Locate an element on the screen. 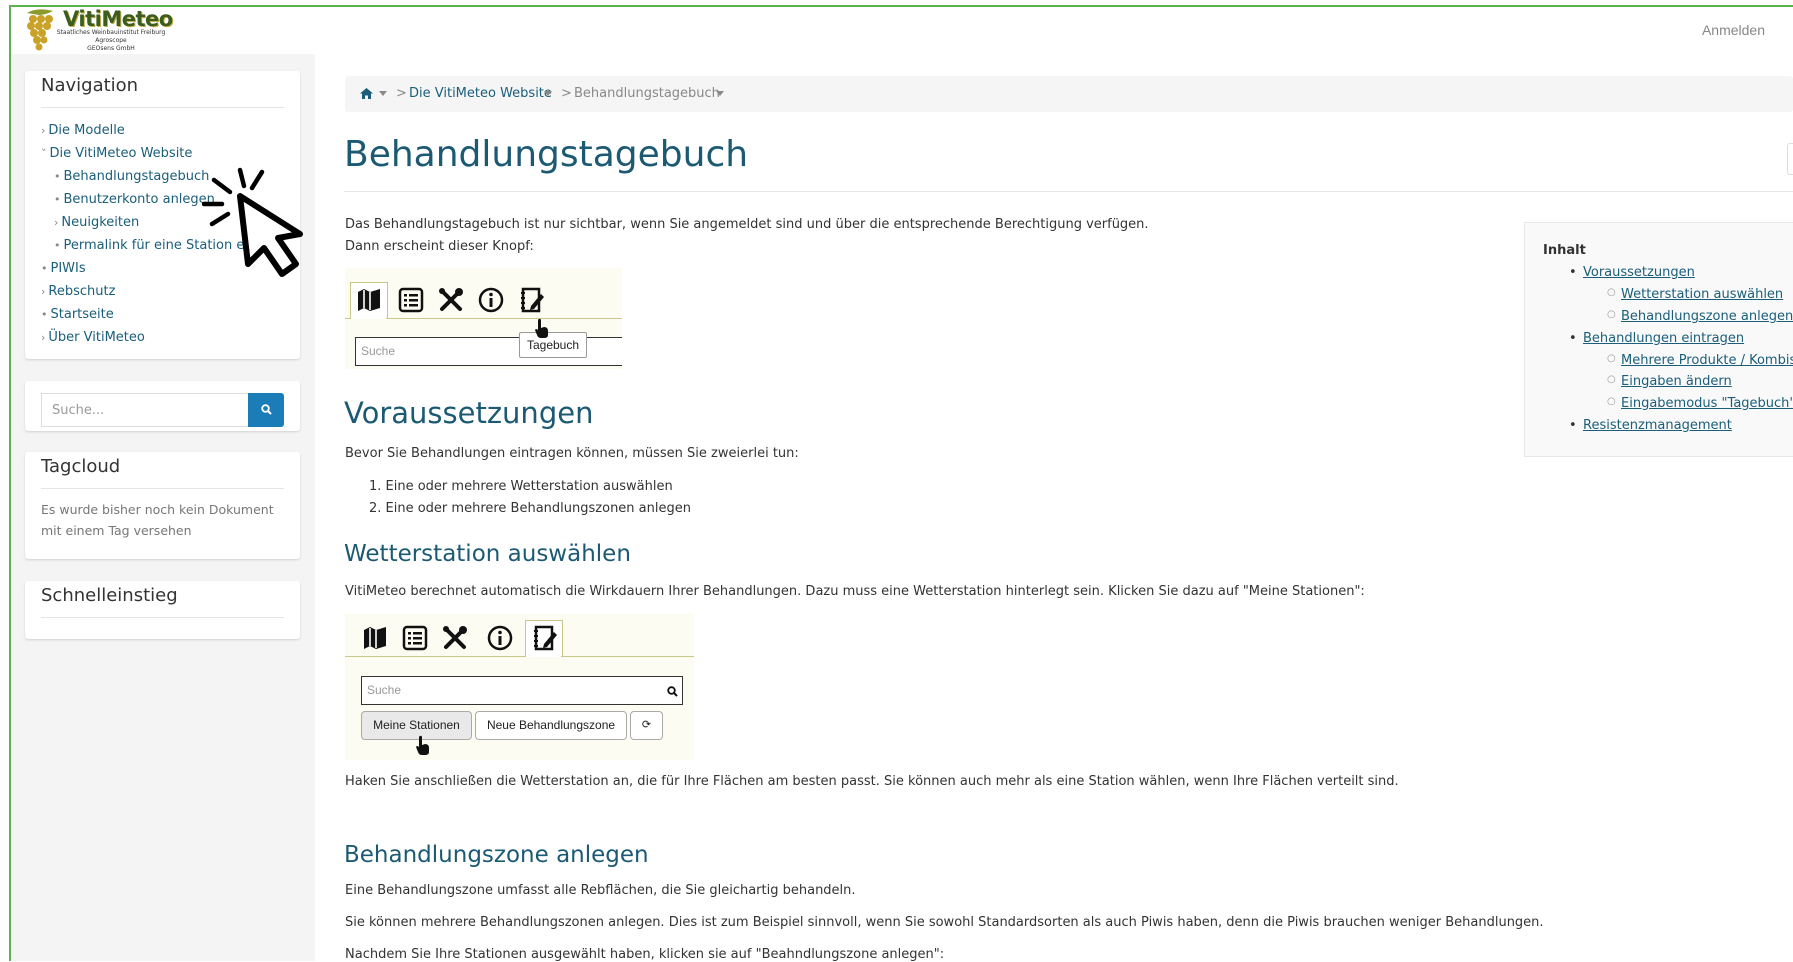 The image size is (1793, 962). toc-item-resistenzmanagement: Resistenzmanagement is located at coordinates (1657, 425).